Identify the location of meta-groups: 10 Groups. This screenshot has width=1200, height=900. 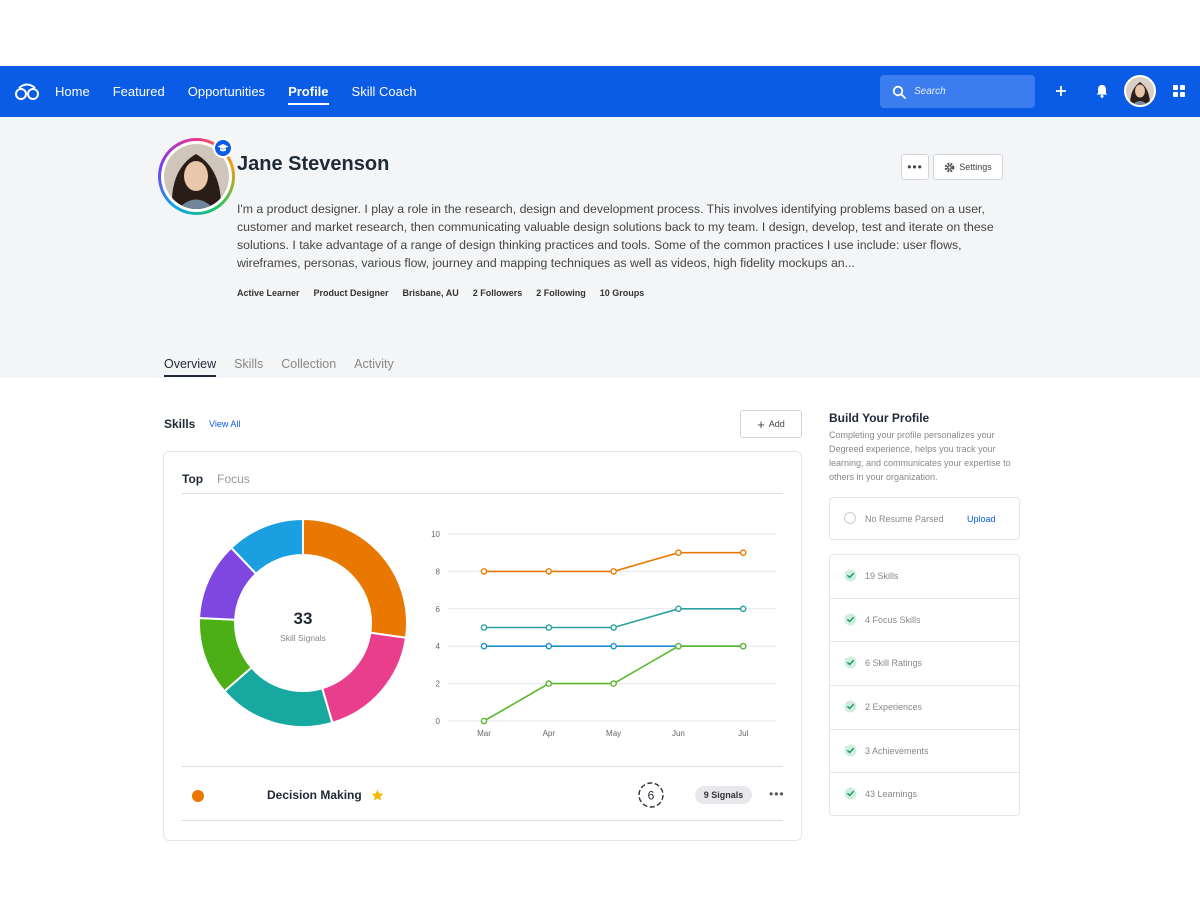
(622, 293).